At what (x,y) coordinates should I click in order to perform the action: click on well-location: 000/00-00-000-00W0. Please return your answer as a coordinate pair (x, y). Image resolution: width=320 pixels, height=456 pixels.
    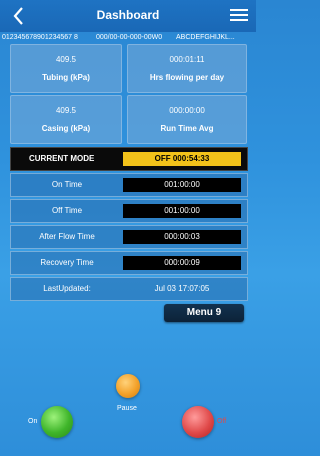
    Looking at the image, I should click on (129, 37).